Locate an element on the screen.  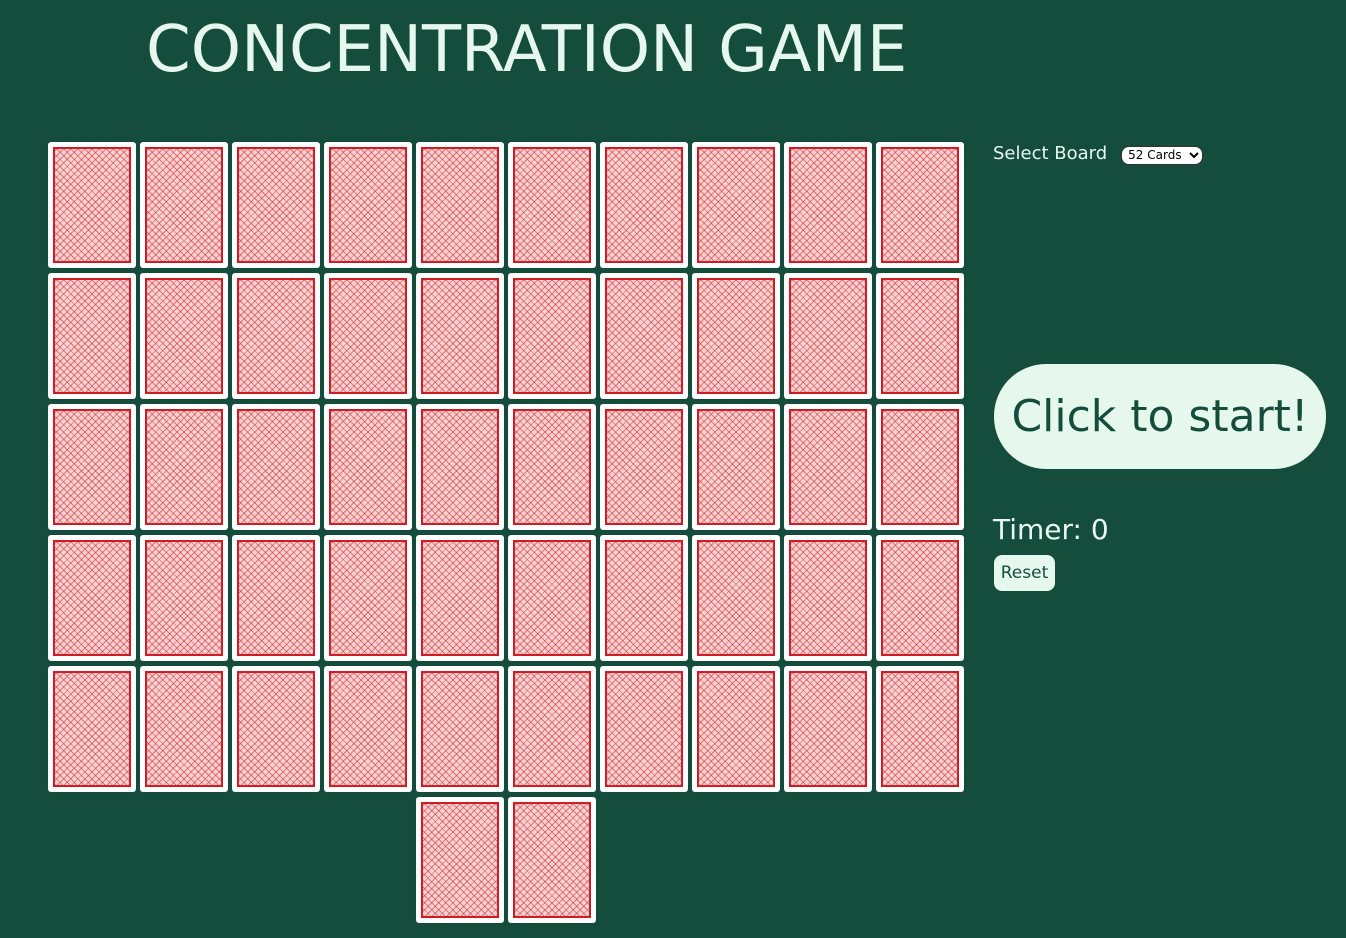
start-button: Click to start! is located at coordinates (1160, 416).